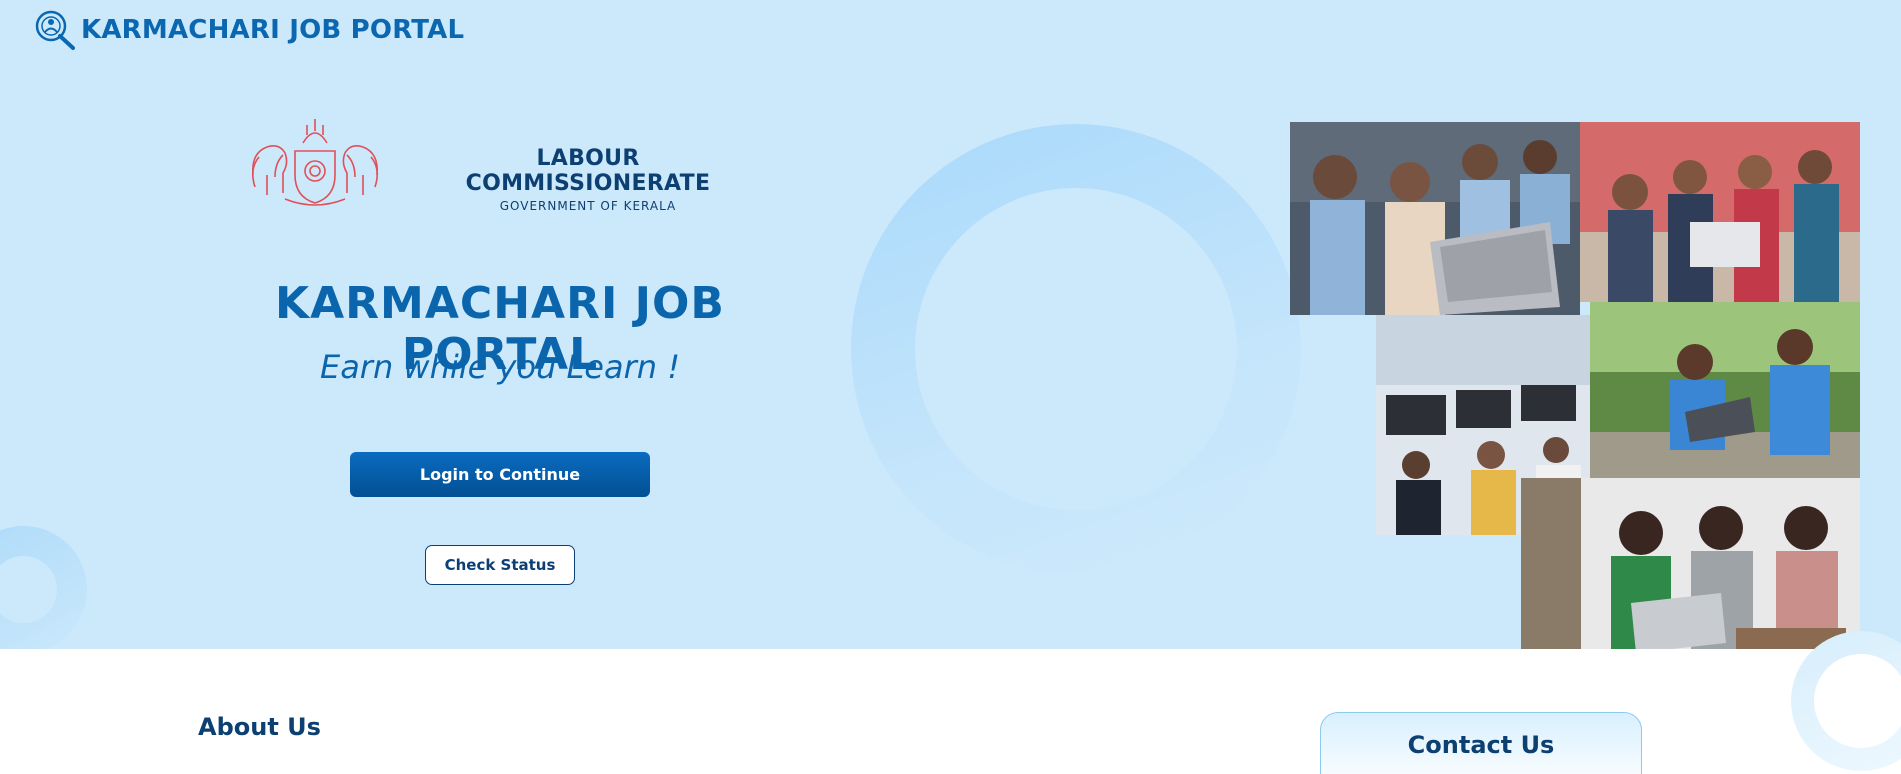 This screenshot has width=1901, height=774. Describe the element at coordinates (1720, 212) in the screenshot. I see `photo-young-adults-laptop` at that location.